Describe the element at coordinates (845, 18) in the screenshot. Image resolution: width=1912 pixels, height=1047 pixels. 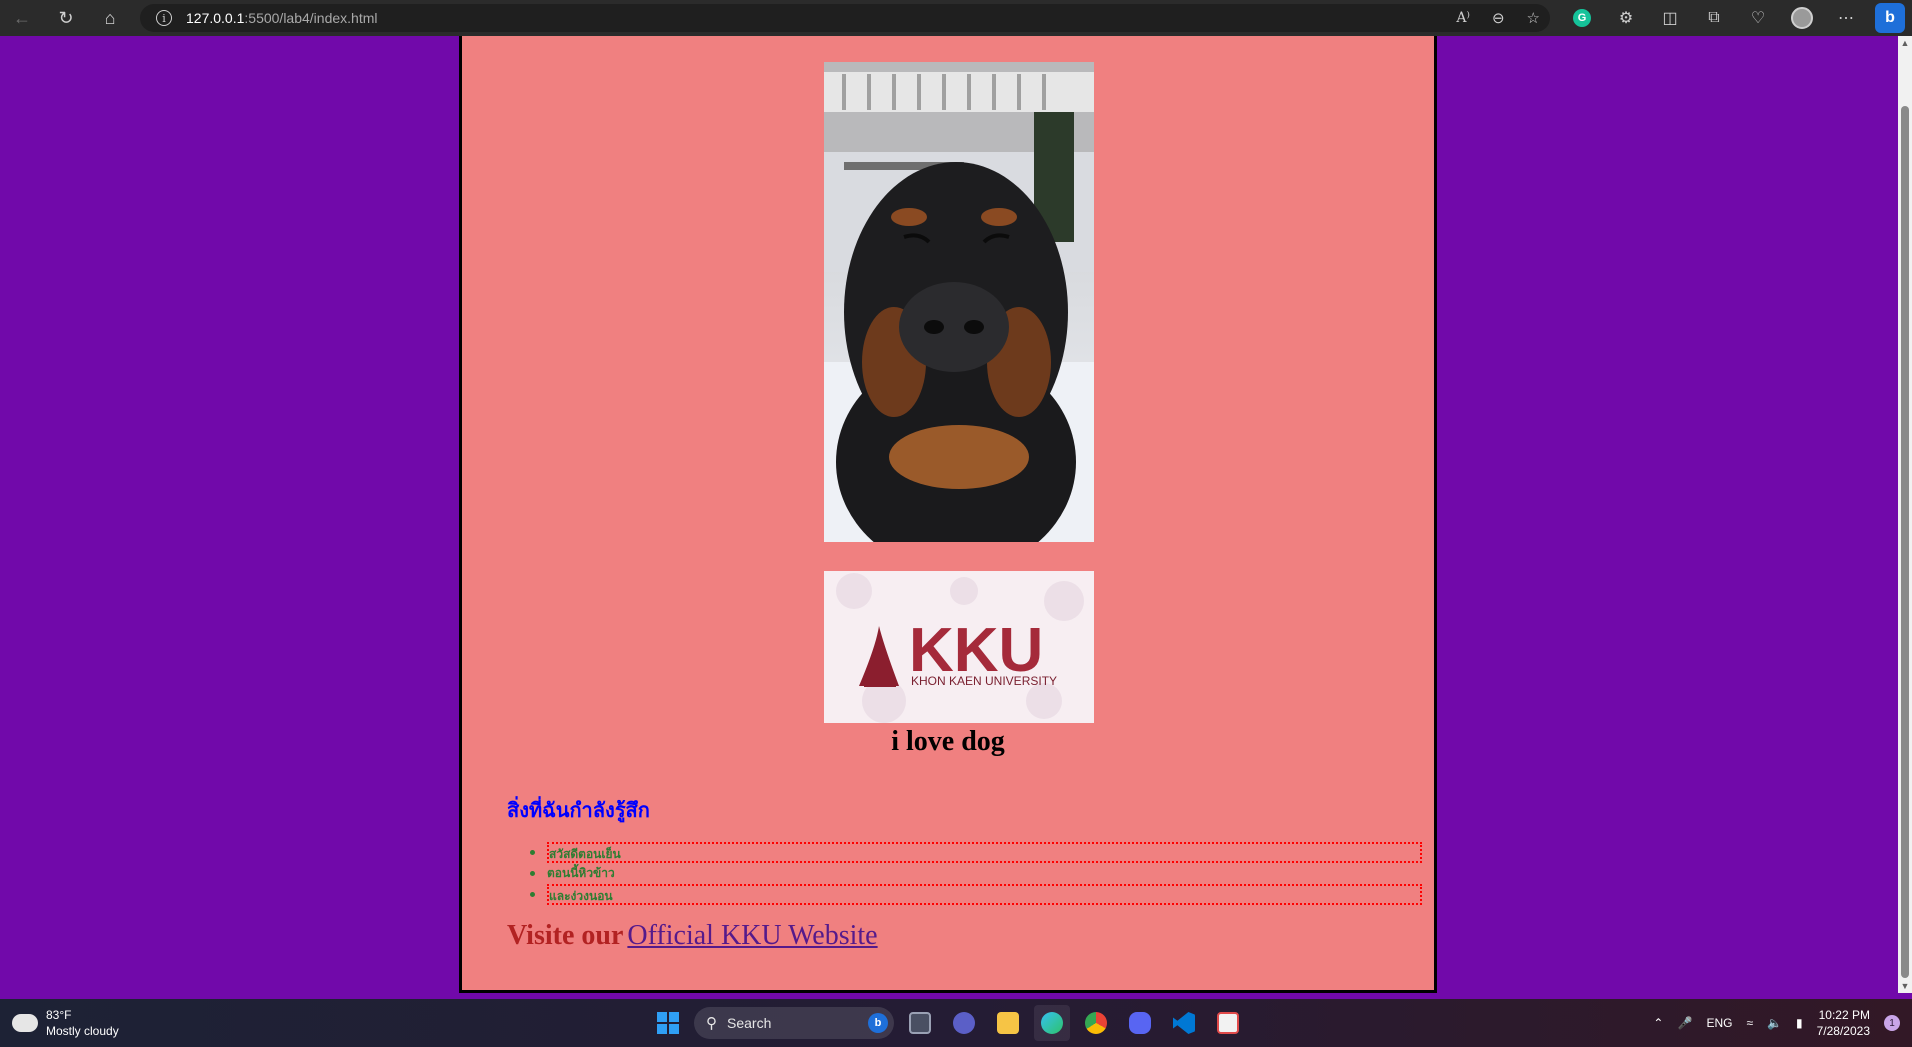
I see `address-bar: i 127.0.0.1:5500/lab4/index.html A⁾ ⊖ ☆` at that location.